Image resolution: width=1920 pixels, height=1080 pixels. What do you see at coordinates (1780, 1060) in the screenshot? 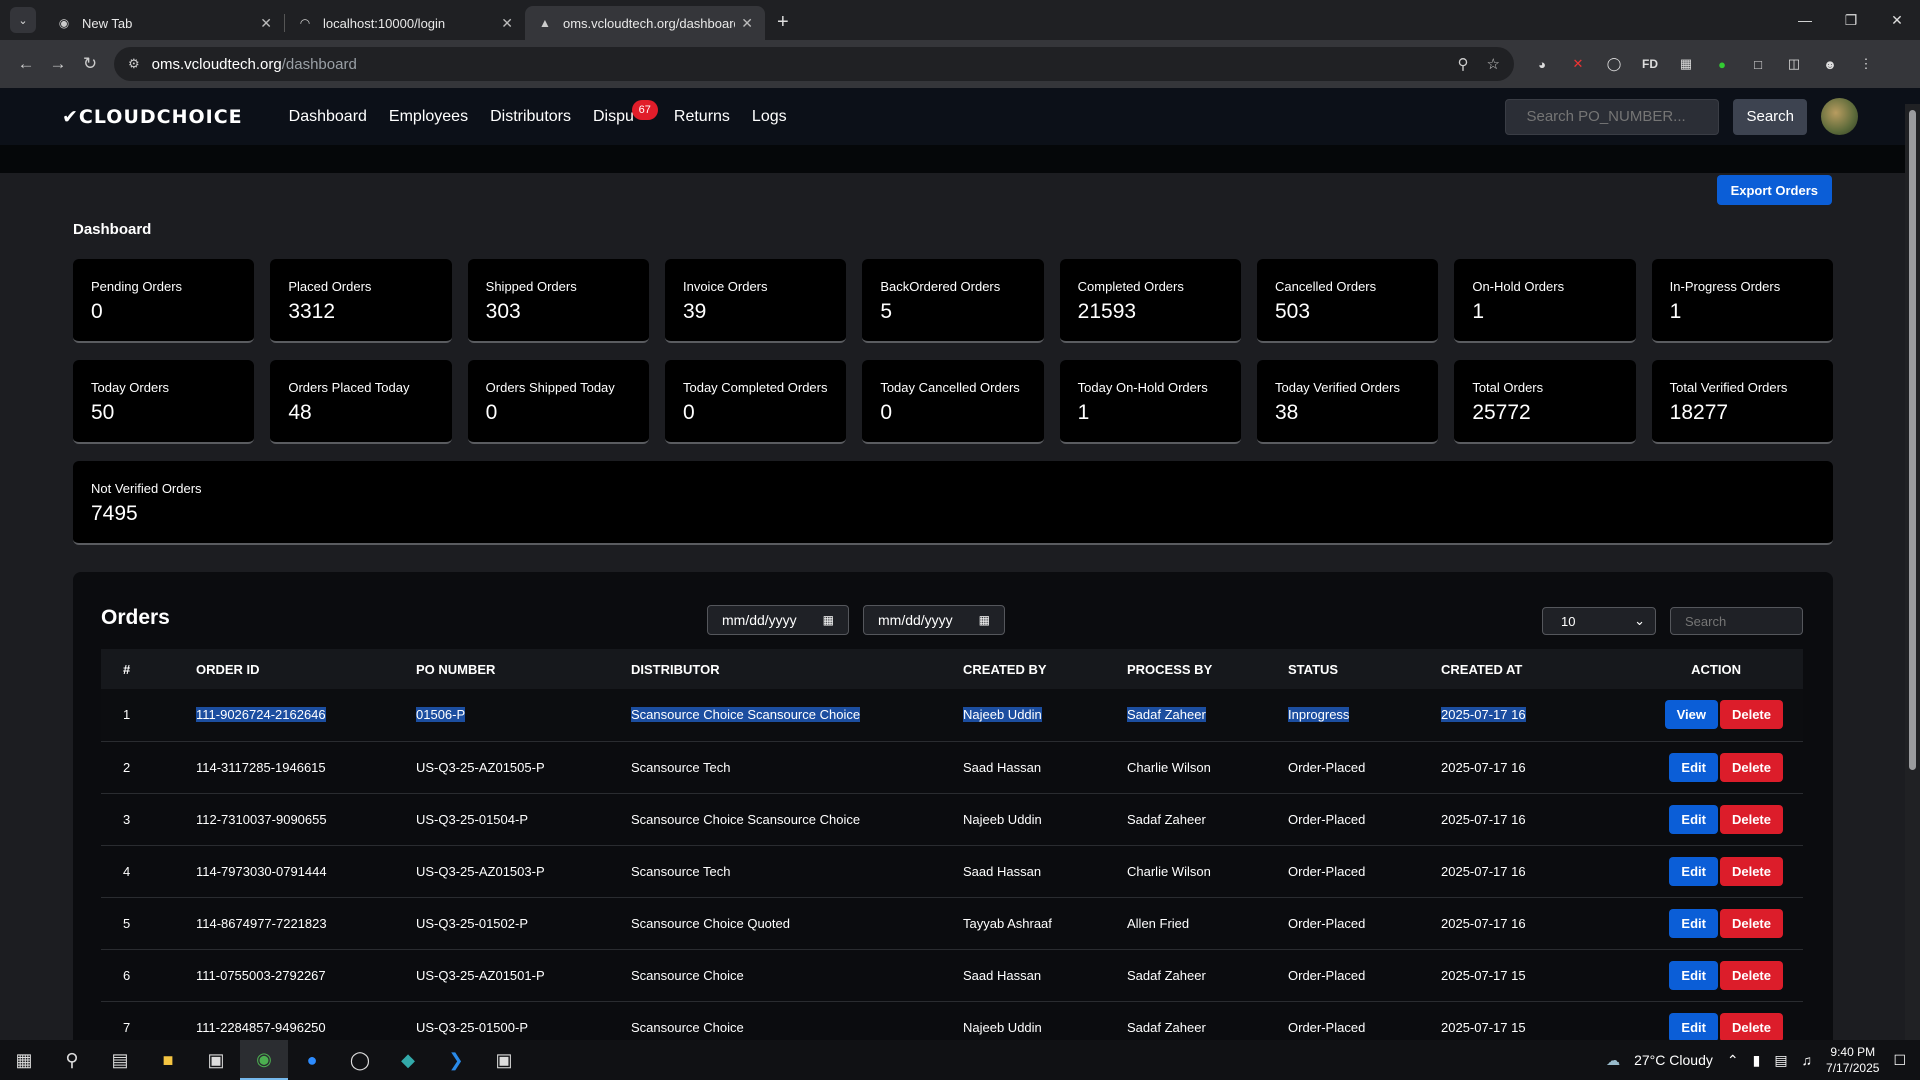
I see `network-icon: ▤` at bounding box center [1780, 1060].